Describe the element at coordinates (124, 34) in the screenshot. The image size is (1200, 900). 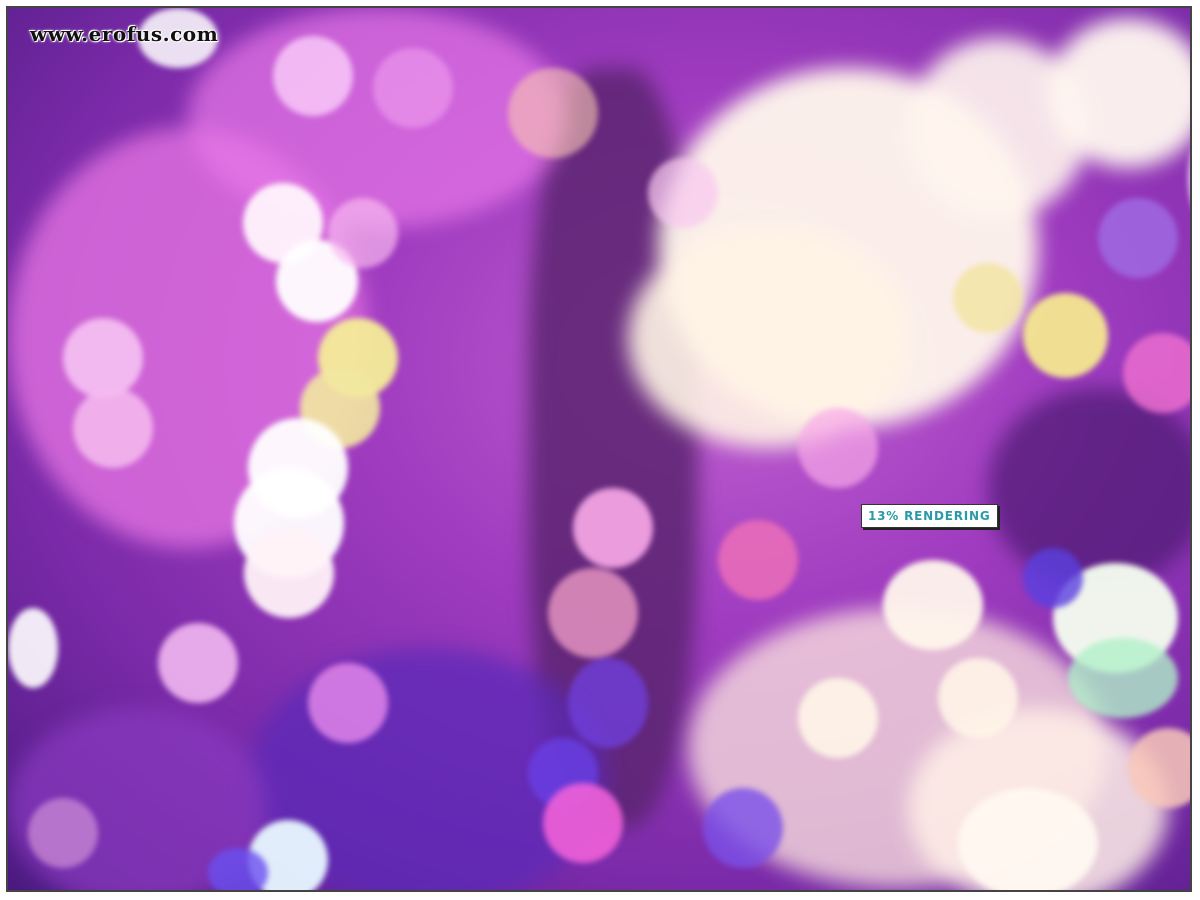
I see `watermark-text: www.erofus.com` at that location.